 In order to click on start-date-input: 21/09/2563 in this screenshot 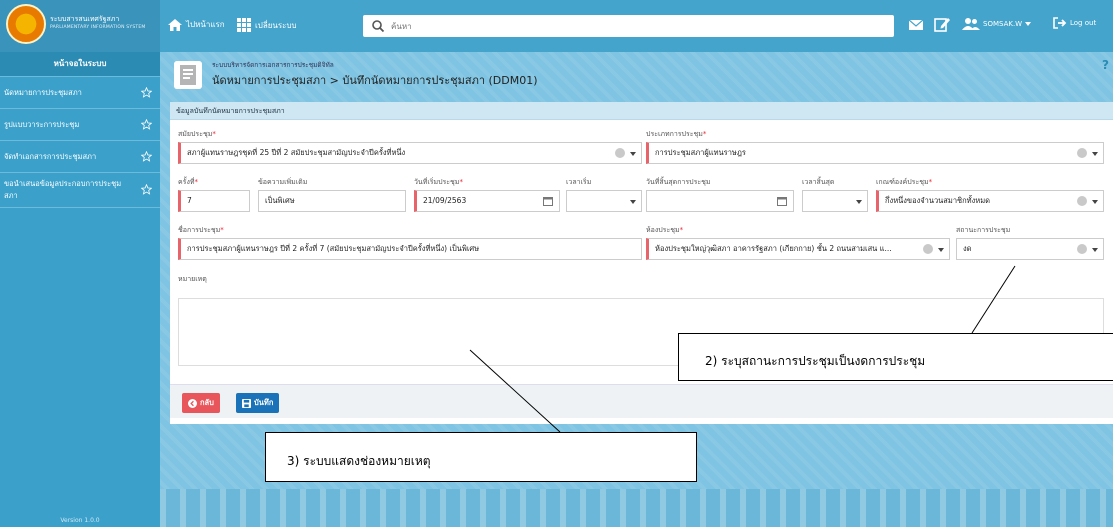, I will do `click(487, 201)`.